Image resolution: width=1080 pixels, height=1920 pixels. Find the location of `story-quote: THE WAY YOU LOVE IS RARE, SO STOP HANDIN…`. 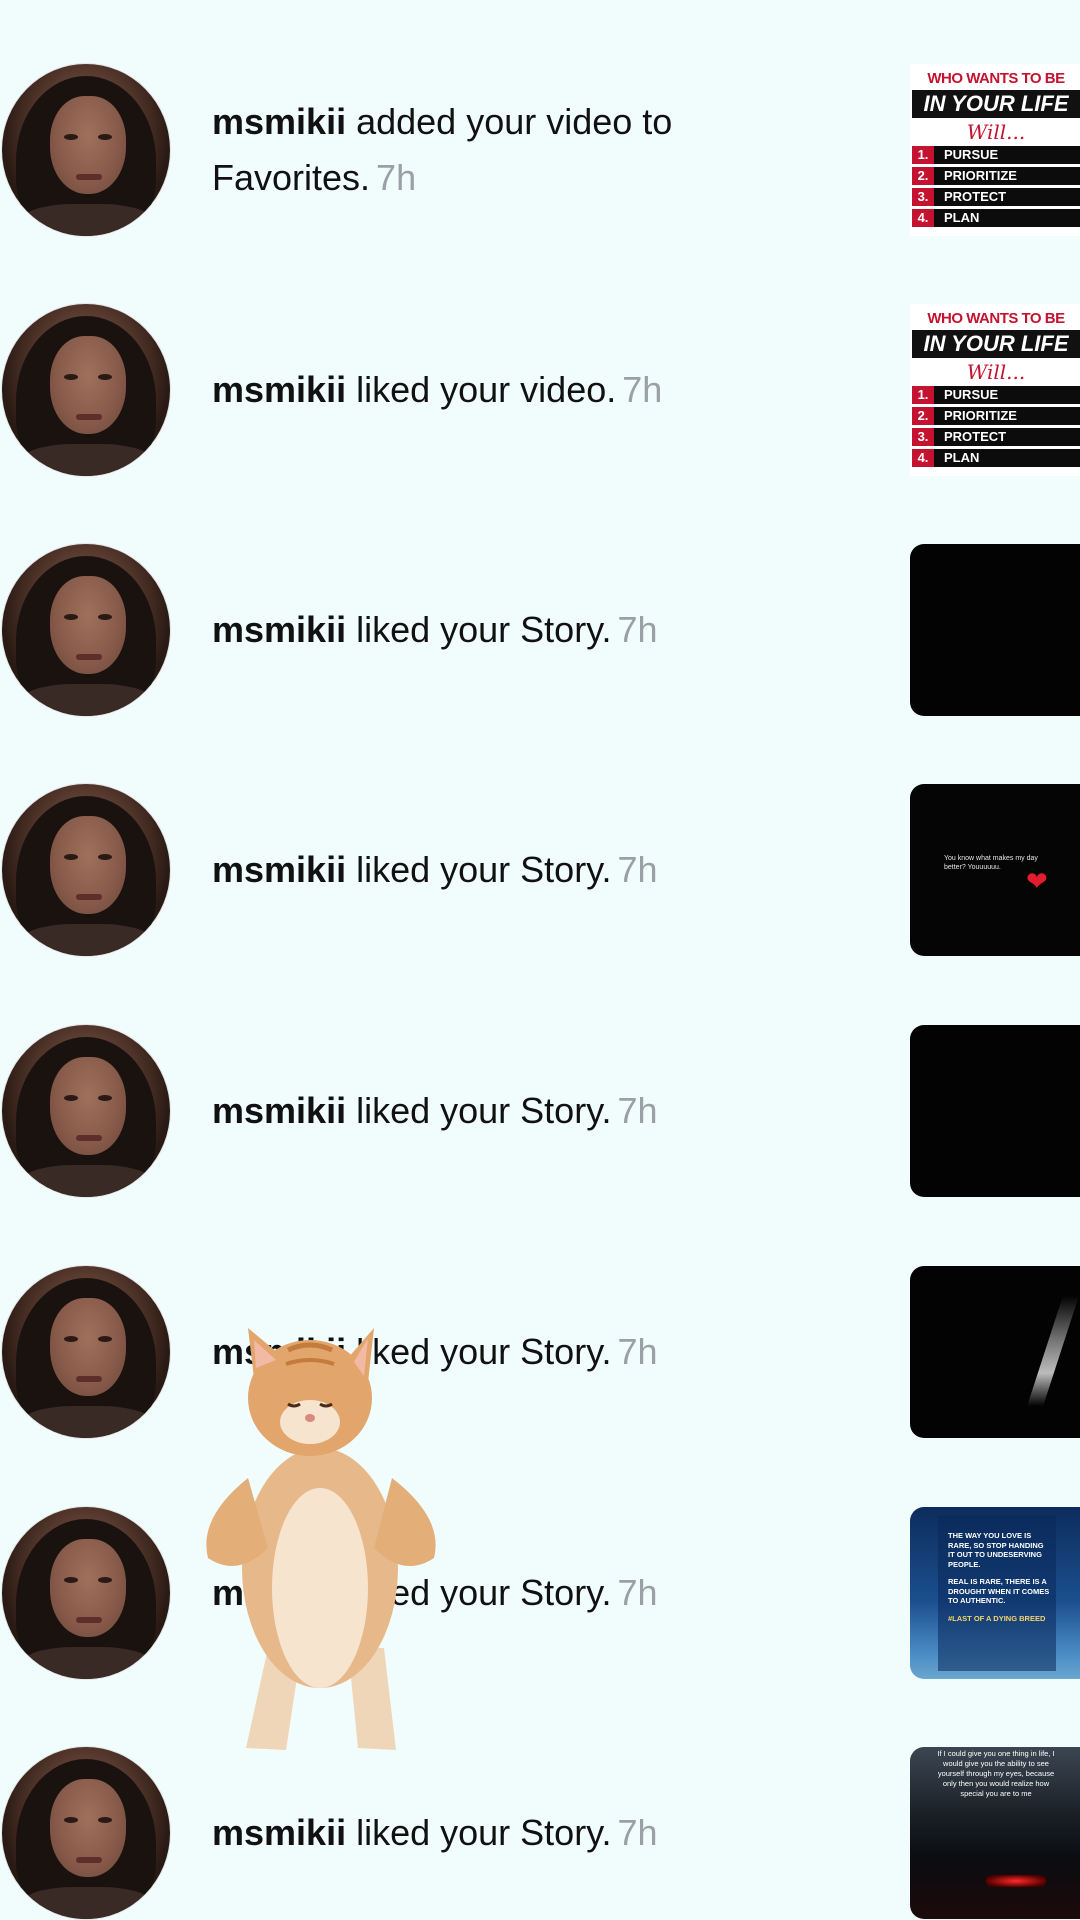

story-quote: THE WAY YOU LOVE IS RARE, SO STOP HANDIN… is located at coordinates (1000, 1577).